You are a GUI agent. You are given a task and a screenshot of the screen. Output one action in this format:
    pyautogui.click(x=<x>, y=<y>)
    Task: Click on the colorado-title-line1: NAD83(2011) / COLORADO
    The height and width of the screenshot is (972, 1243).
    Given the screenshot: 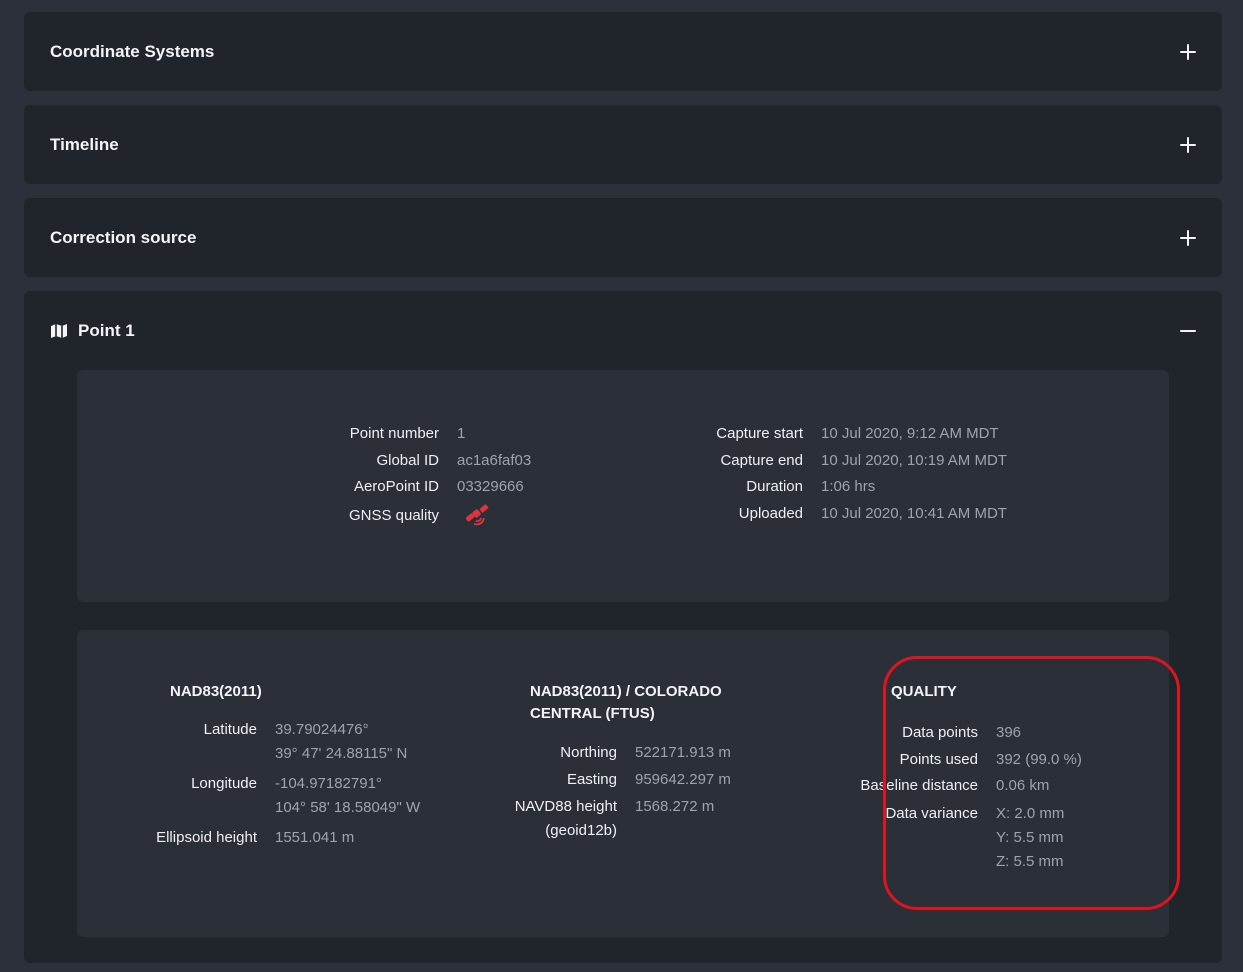 What is the action you would take?
    pyautogui.click(x=626, y=691)
    